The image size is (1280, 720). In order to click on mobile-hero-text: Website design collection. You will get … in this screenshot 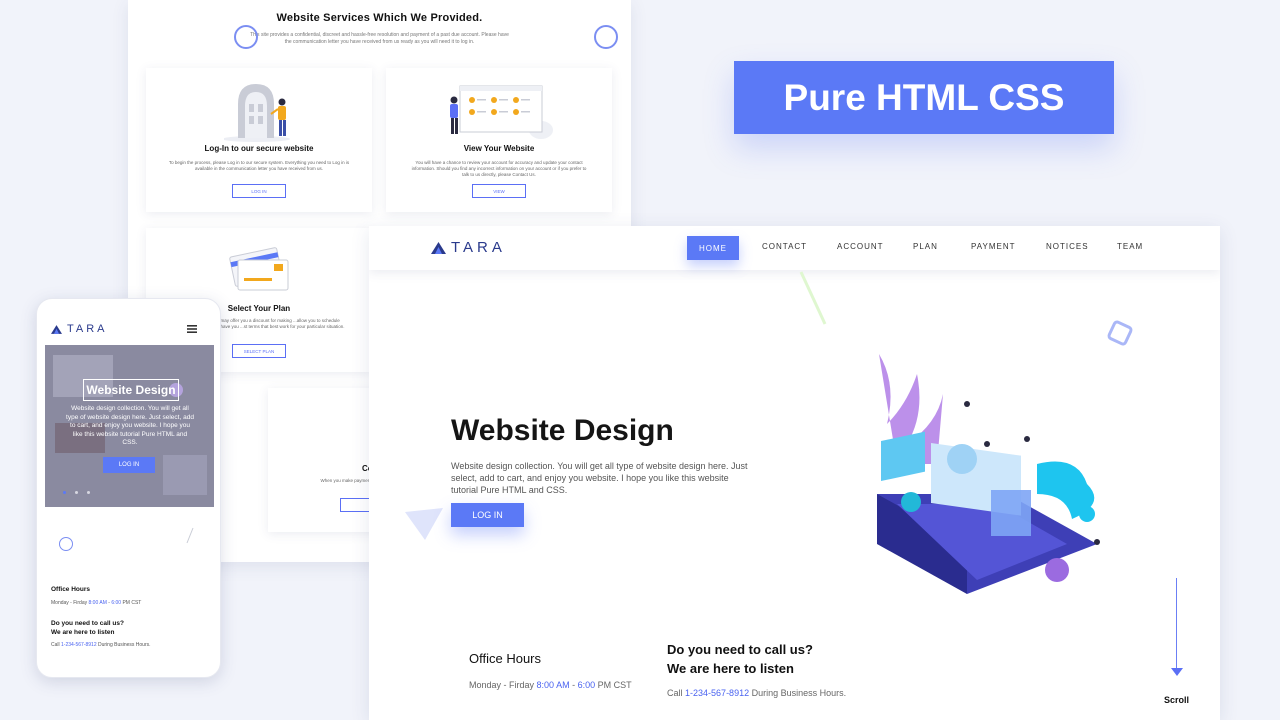, I will do `click(130, 425)`.